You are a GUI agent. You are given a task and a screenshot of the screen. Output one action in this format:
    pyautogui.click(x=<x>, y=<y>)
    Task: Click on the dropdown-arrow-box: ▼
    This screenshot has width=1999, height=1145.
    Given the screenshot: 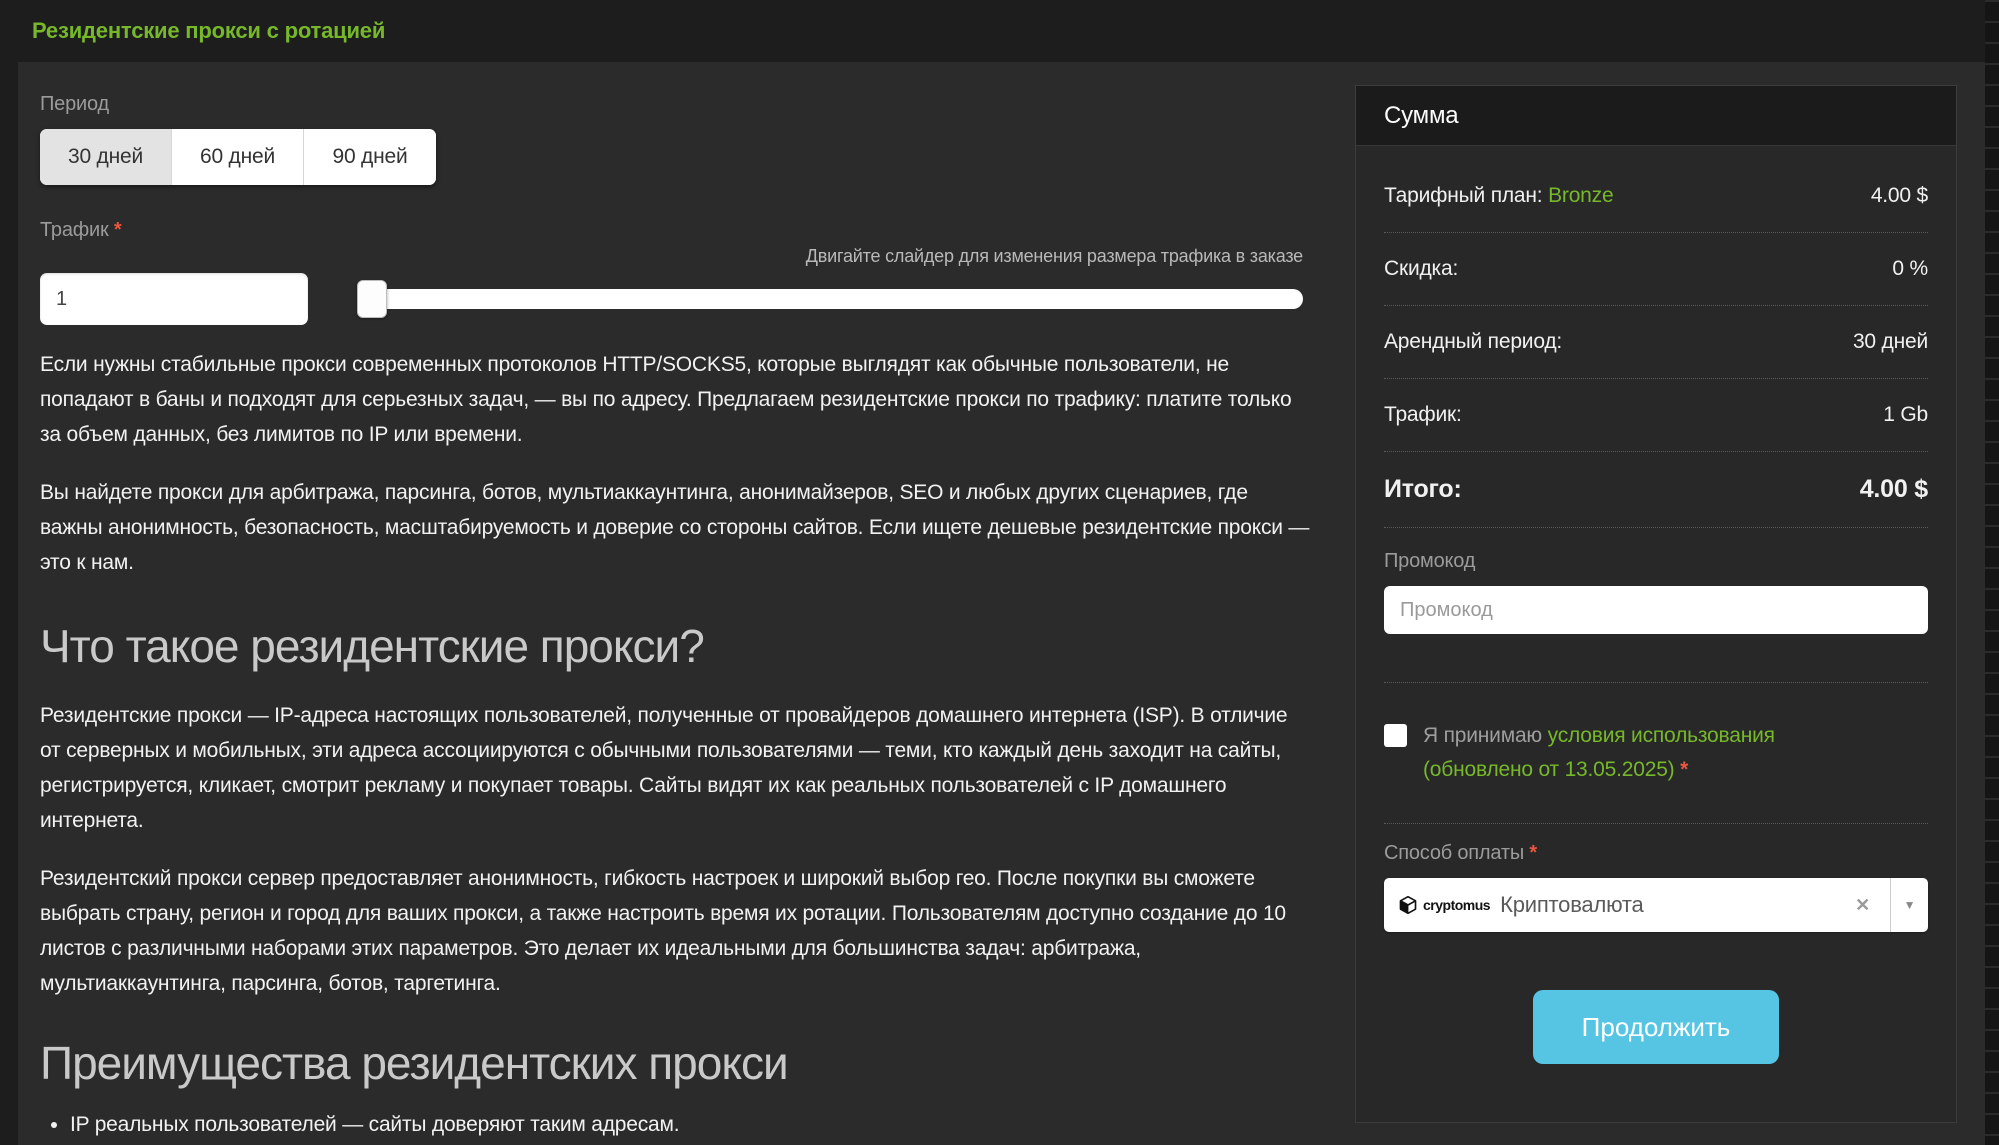 What is the action you would take?
    pyautogui.click(x=1909, y=905)
    